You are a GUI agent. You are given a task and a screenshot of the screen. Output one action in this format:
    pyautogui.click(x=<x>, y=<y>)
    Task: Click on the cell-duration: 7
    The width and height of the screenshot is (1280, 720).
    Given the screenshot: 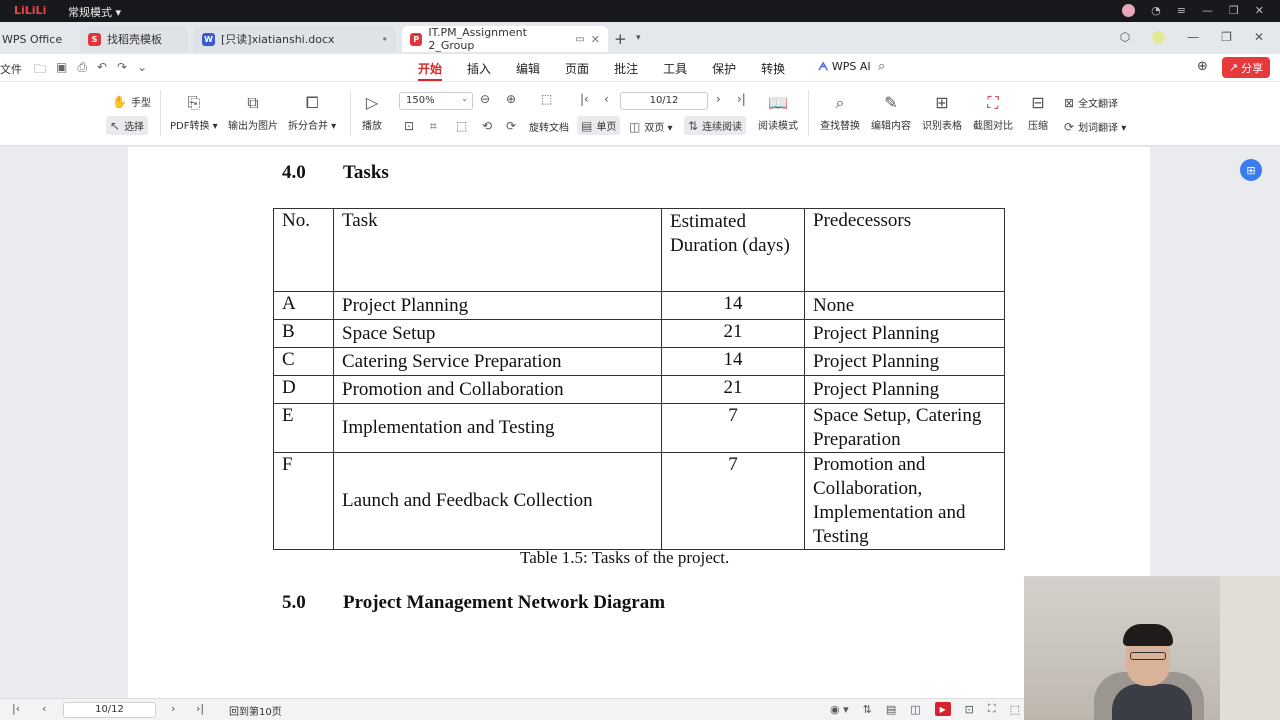 What is the action you would take?
    pyautogui.click(x=733, y=501)
    